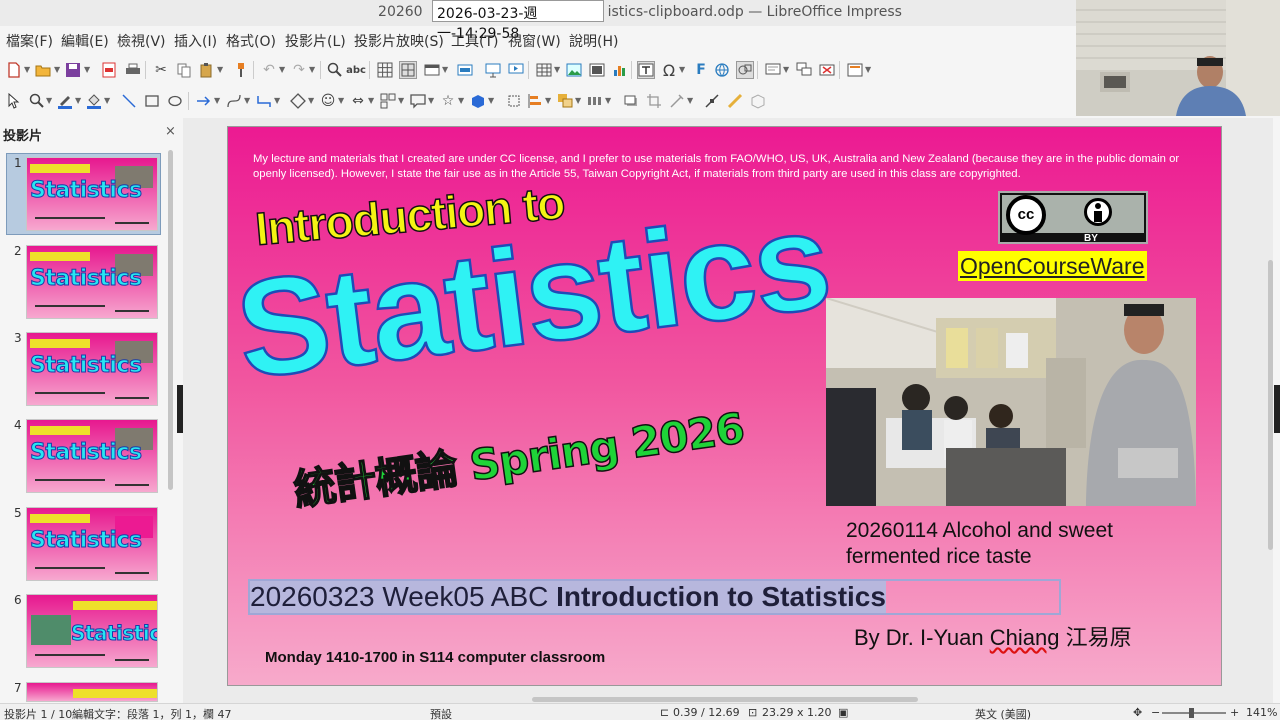 The image size is (1280, 720). I want to click on block-arrows-icon: ⇔, so click(358, 101).